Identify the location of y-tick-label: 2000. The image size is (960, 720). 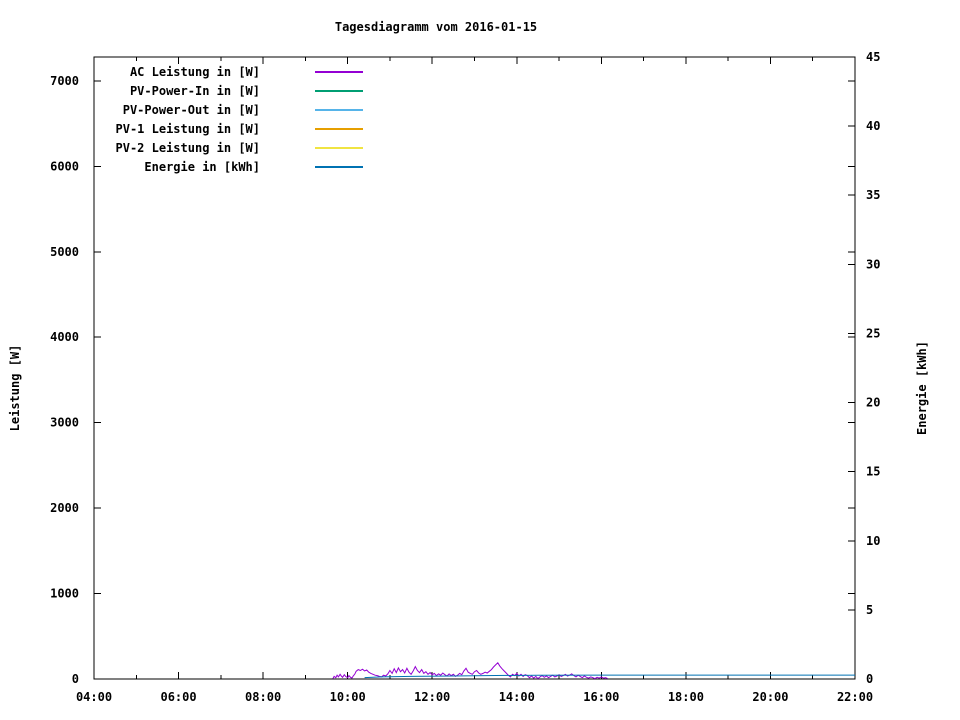
(64, 508).